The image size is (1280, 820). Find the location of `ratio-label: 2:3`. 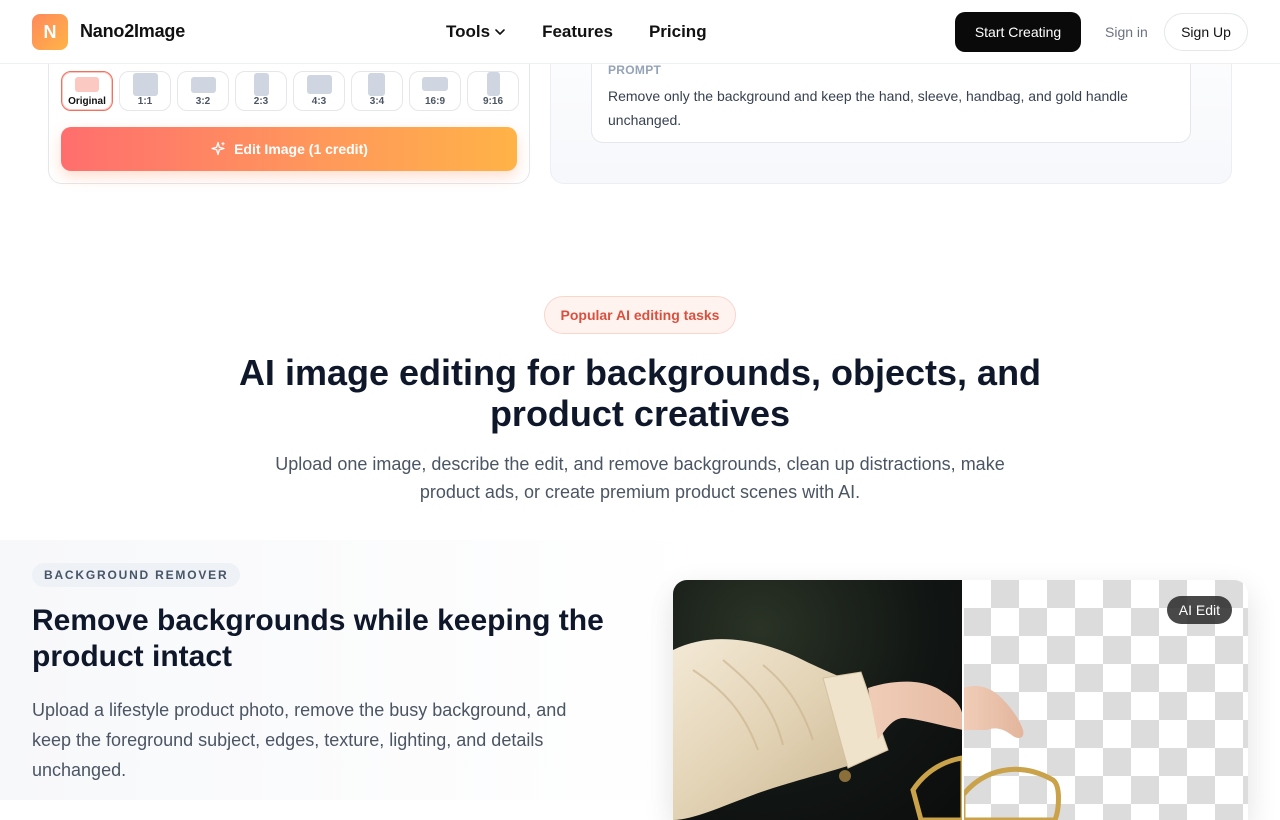

ratio-label: 2:3 is located at coordinates (261, 101).